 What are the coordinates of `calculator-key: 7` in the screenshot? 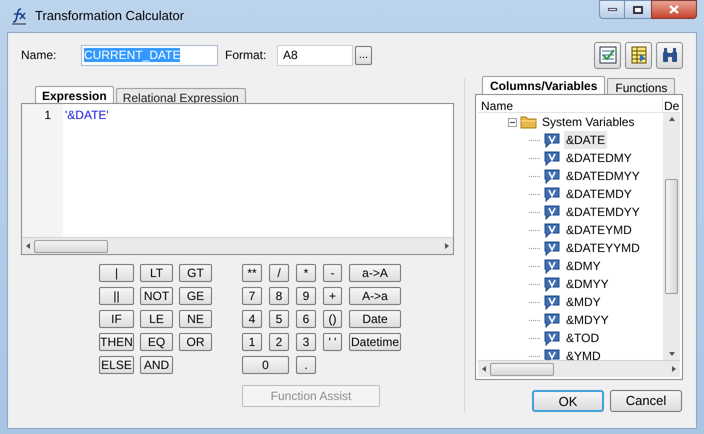 It's located at (252, 296).